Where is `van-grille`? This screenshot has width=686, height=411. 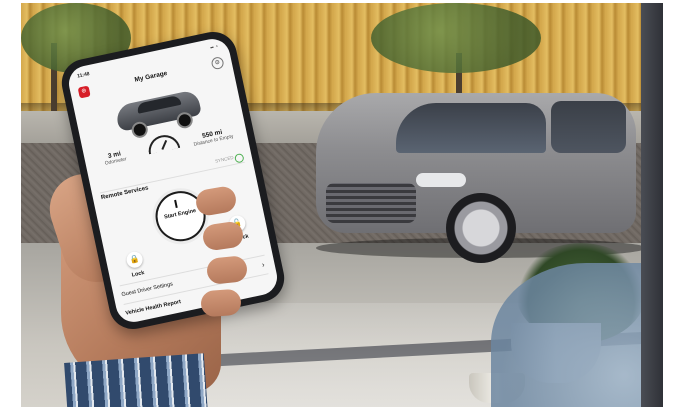 van-grille is located at coordinates (371, 203).